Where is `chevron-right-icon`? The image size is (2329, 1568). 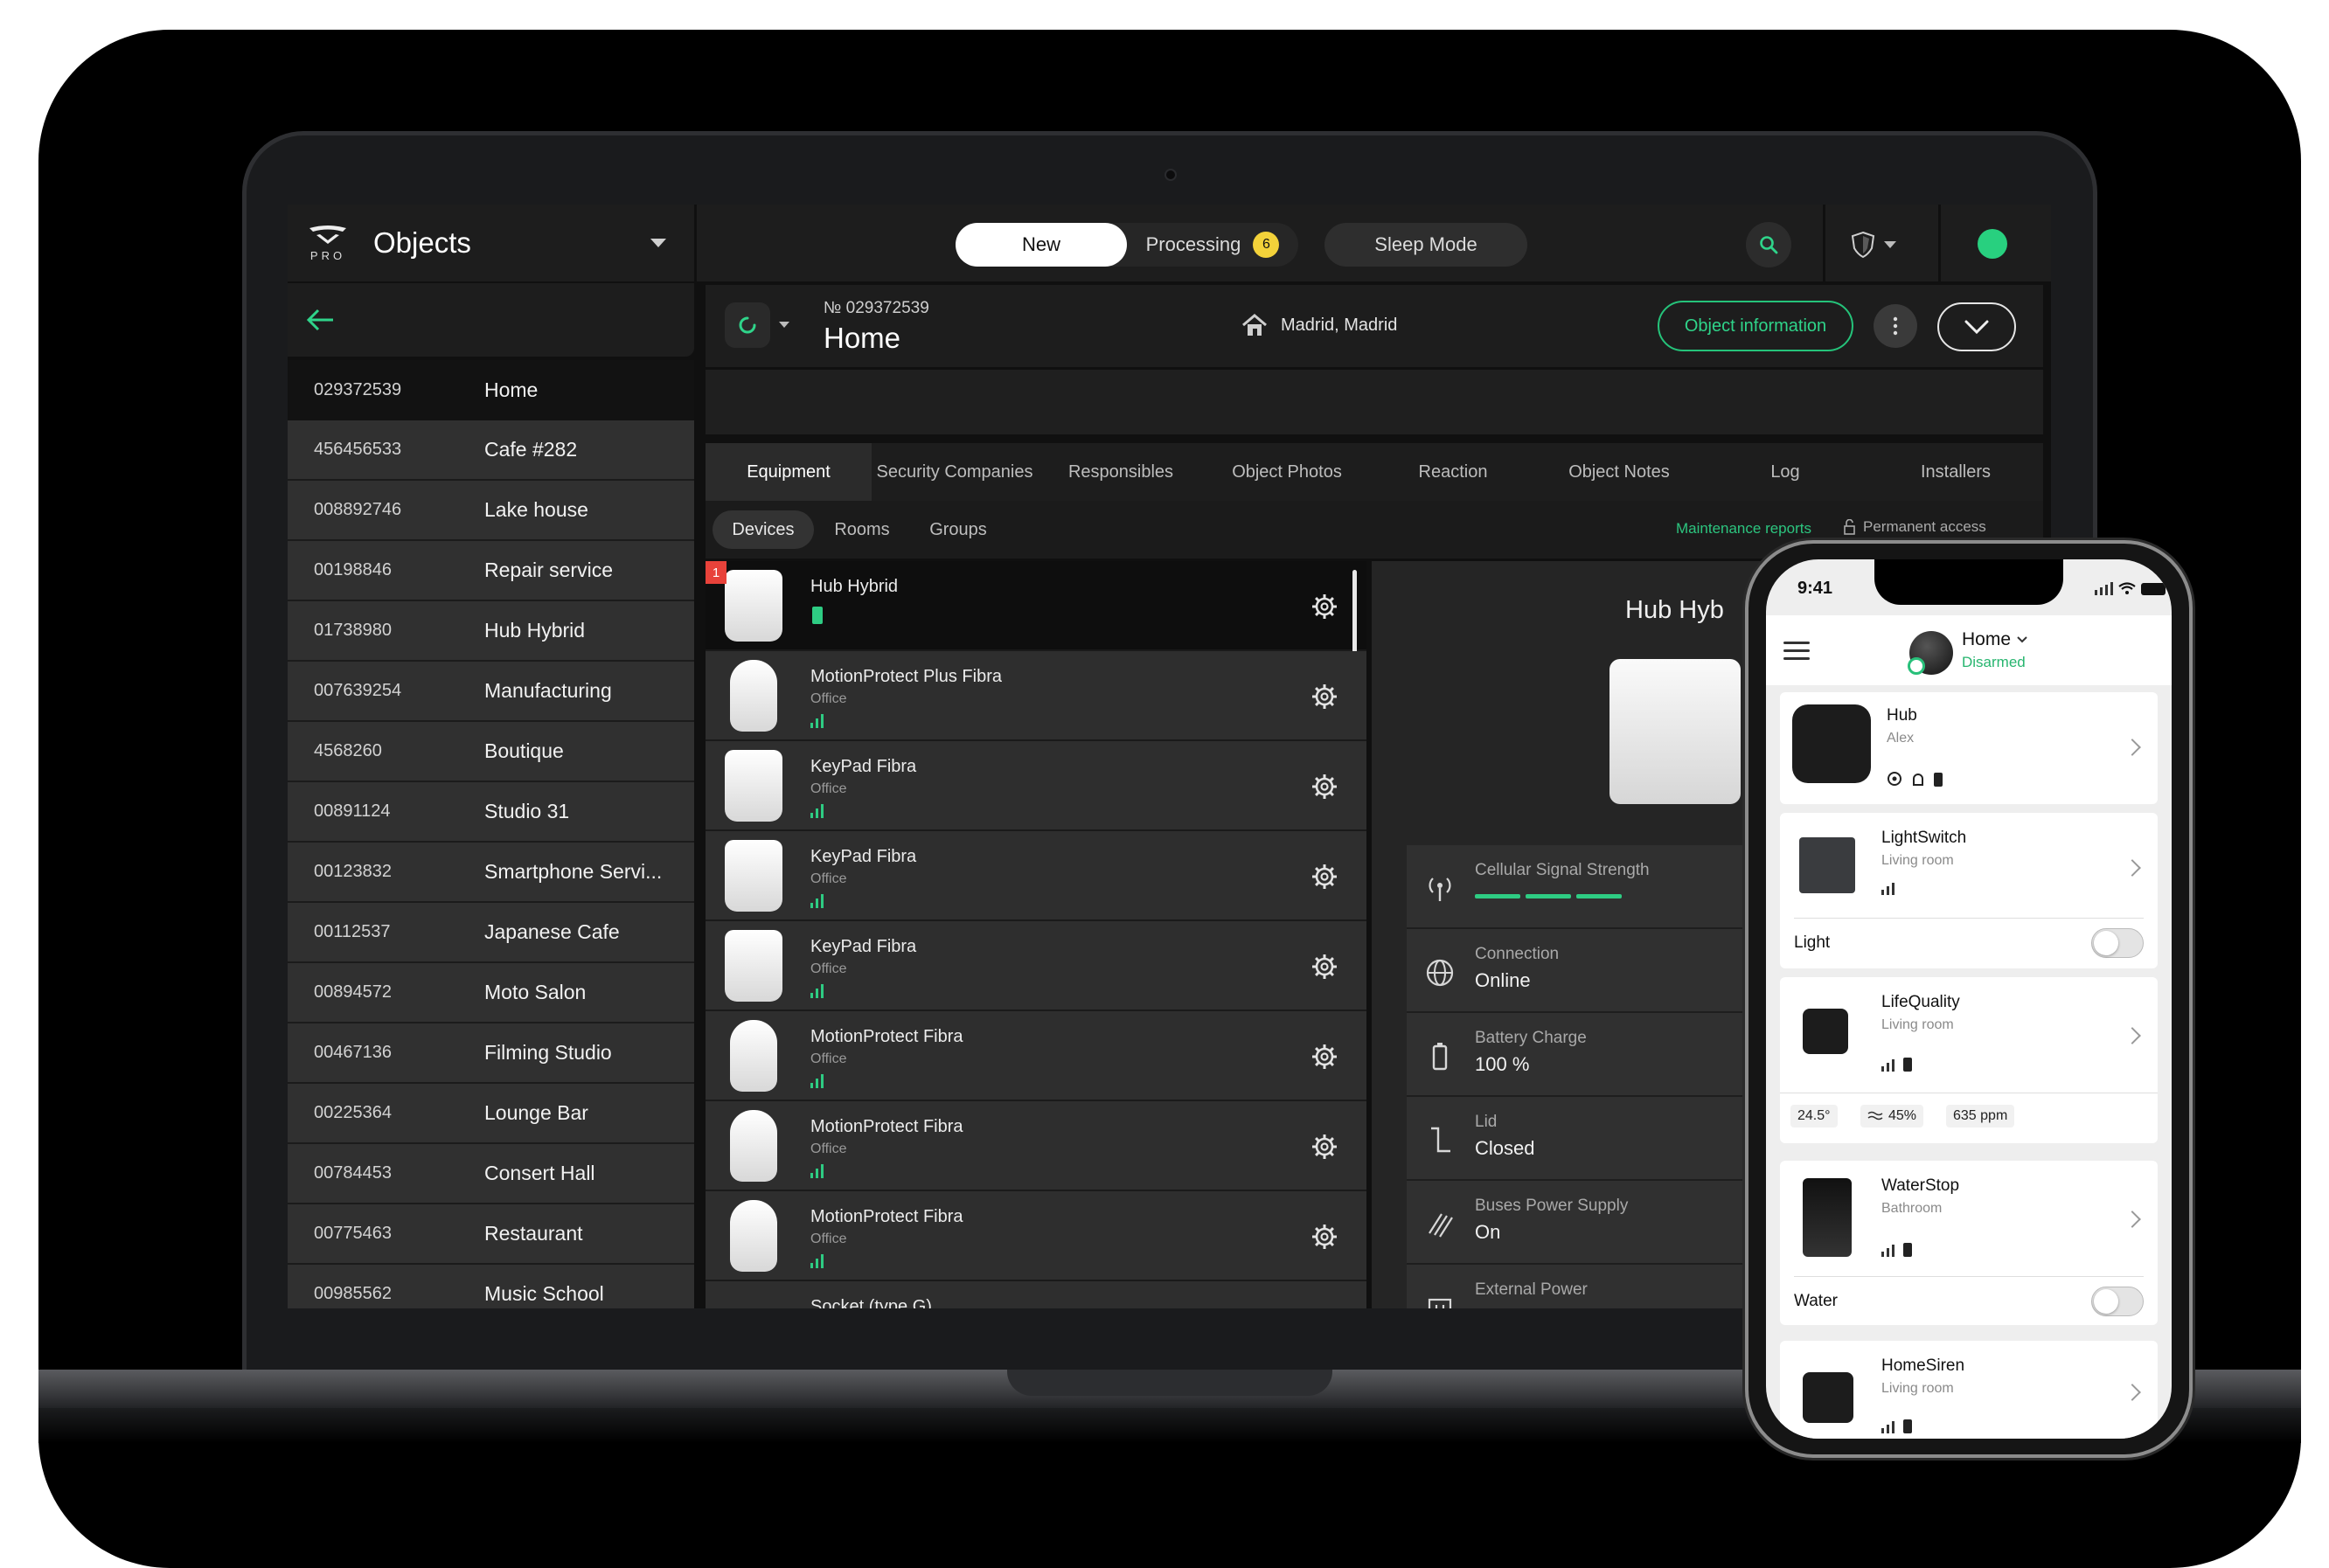 chevron-right-icon is located at coordinates (2132, 1220).